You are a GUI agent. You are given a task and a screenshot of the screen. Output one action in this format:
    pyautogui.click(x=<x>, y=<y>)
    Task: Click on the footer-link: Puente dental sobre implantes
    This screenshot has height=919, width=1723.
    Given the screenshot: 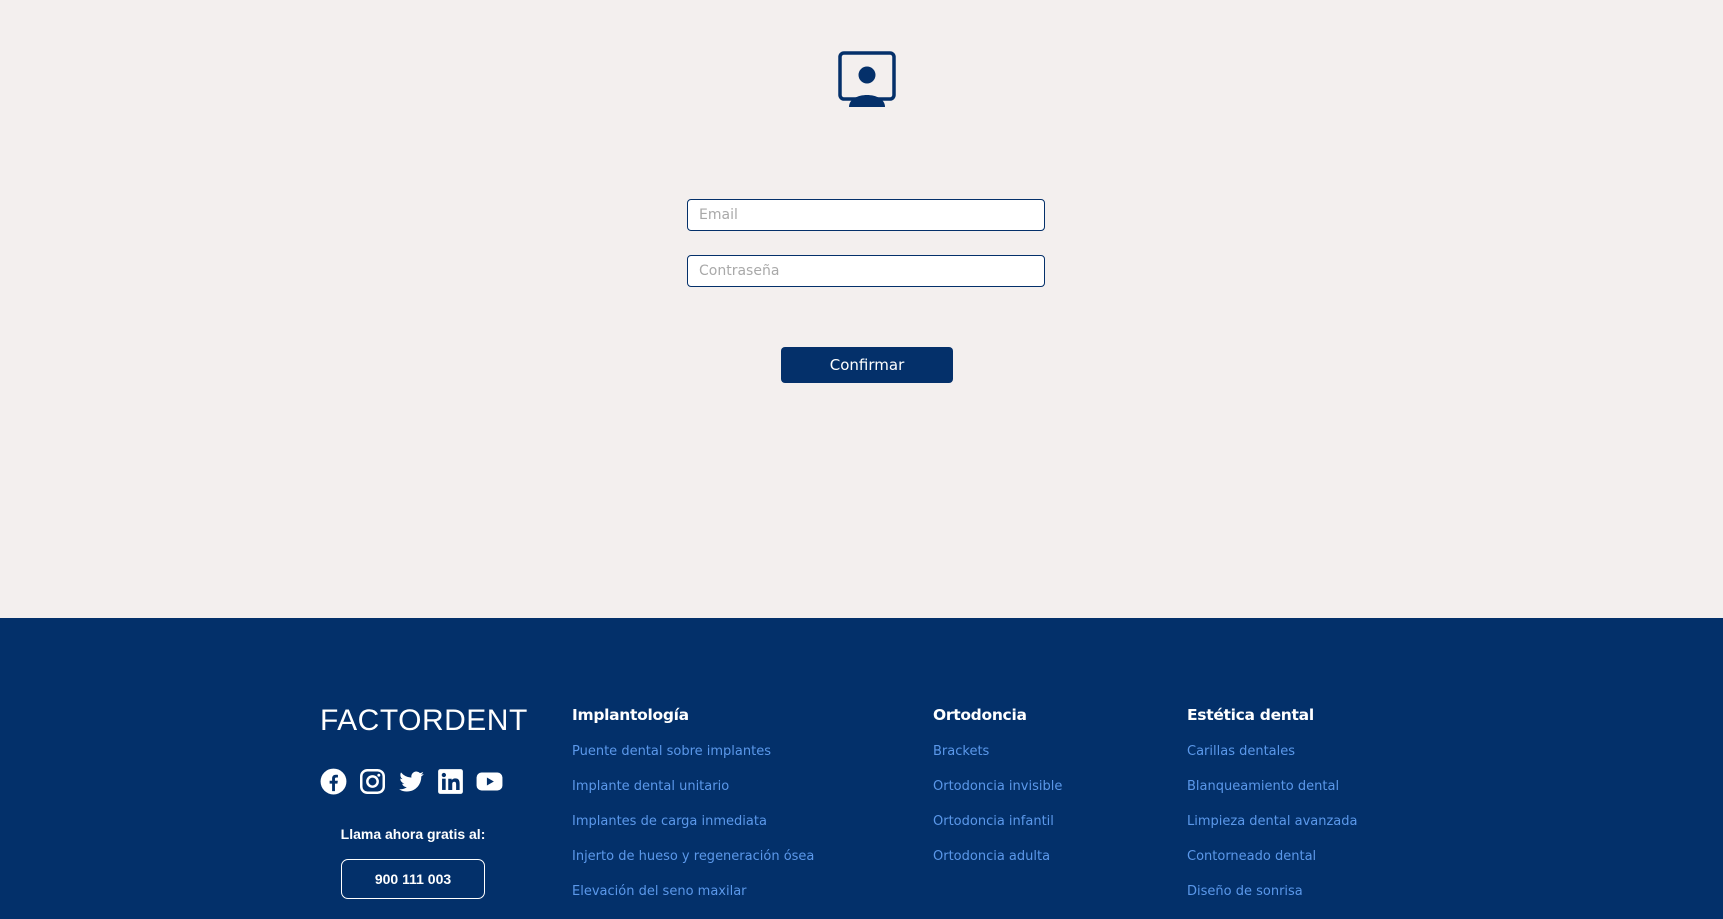 What is the action you would take?
    pyautogui.click(x=671, y=751)
    